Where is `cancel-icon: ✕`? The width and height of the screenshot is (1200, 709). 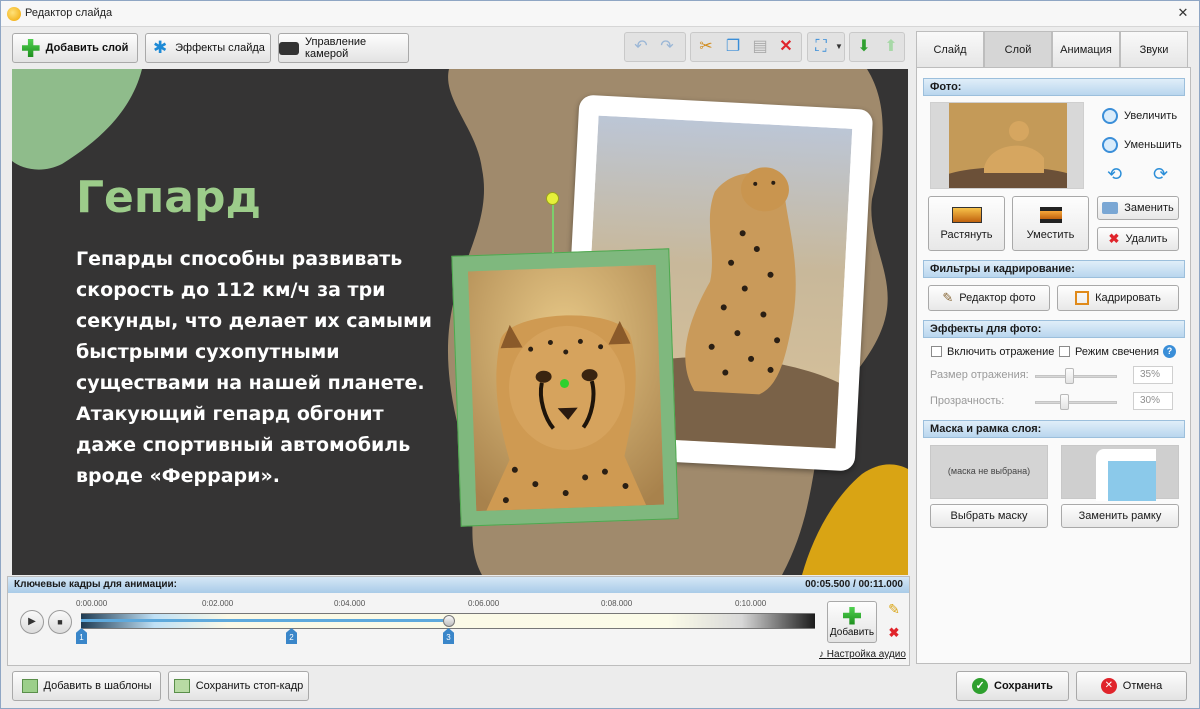 cancel-icon: ✕ is located at coordinates (1108, 686).